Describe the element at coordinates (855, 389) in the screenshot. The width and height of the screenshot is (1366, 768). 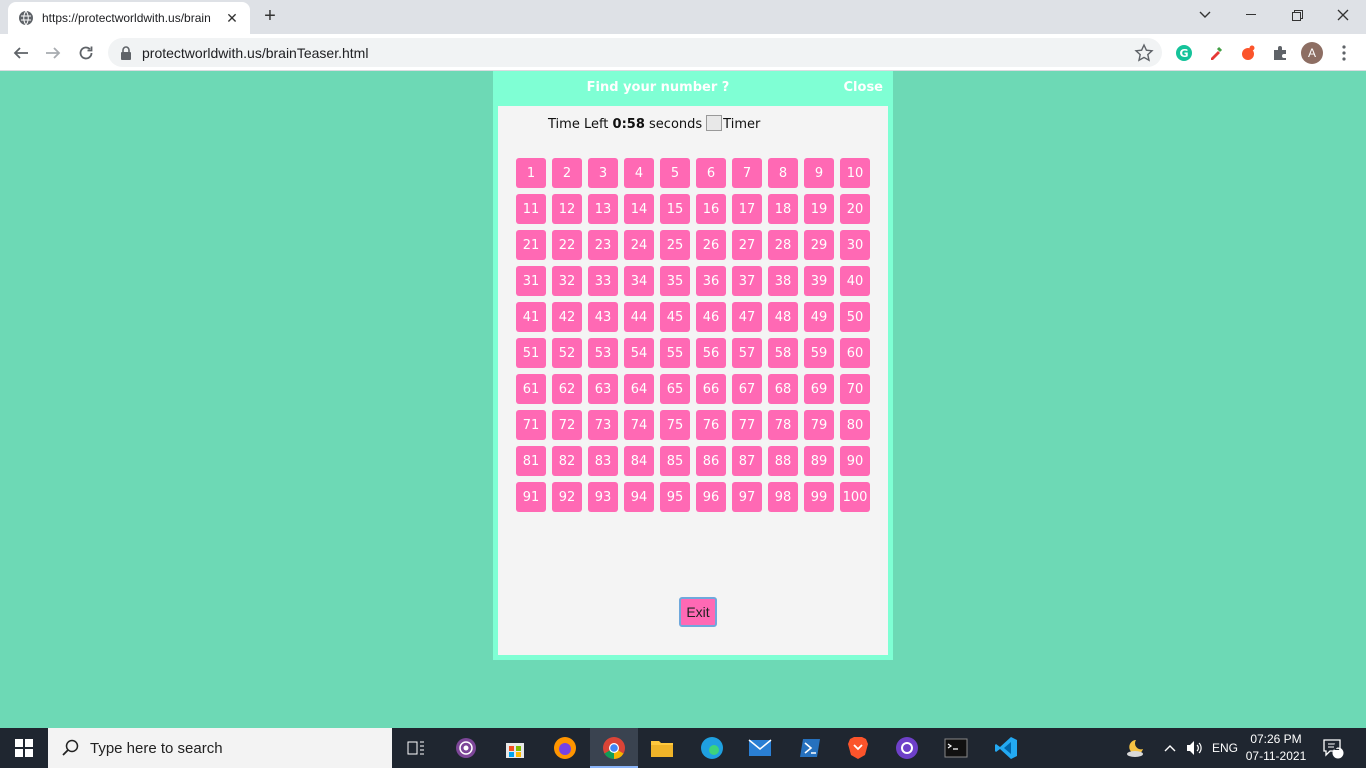
I see `number-tile: 70` at that location.